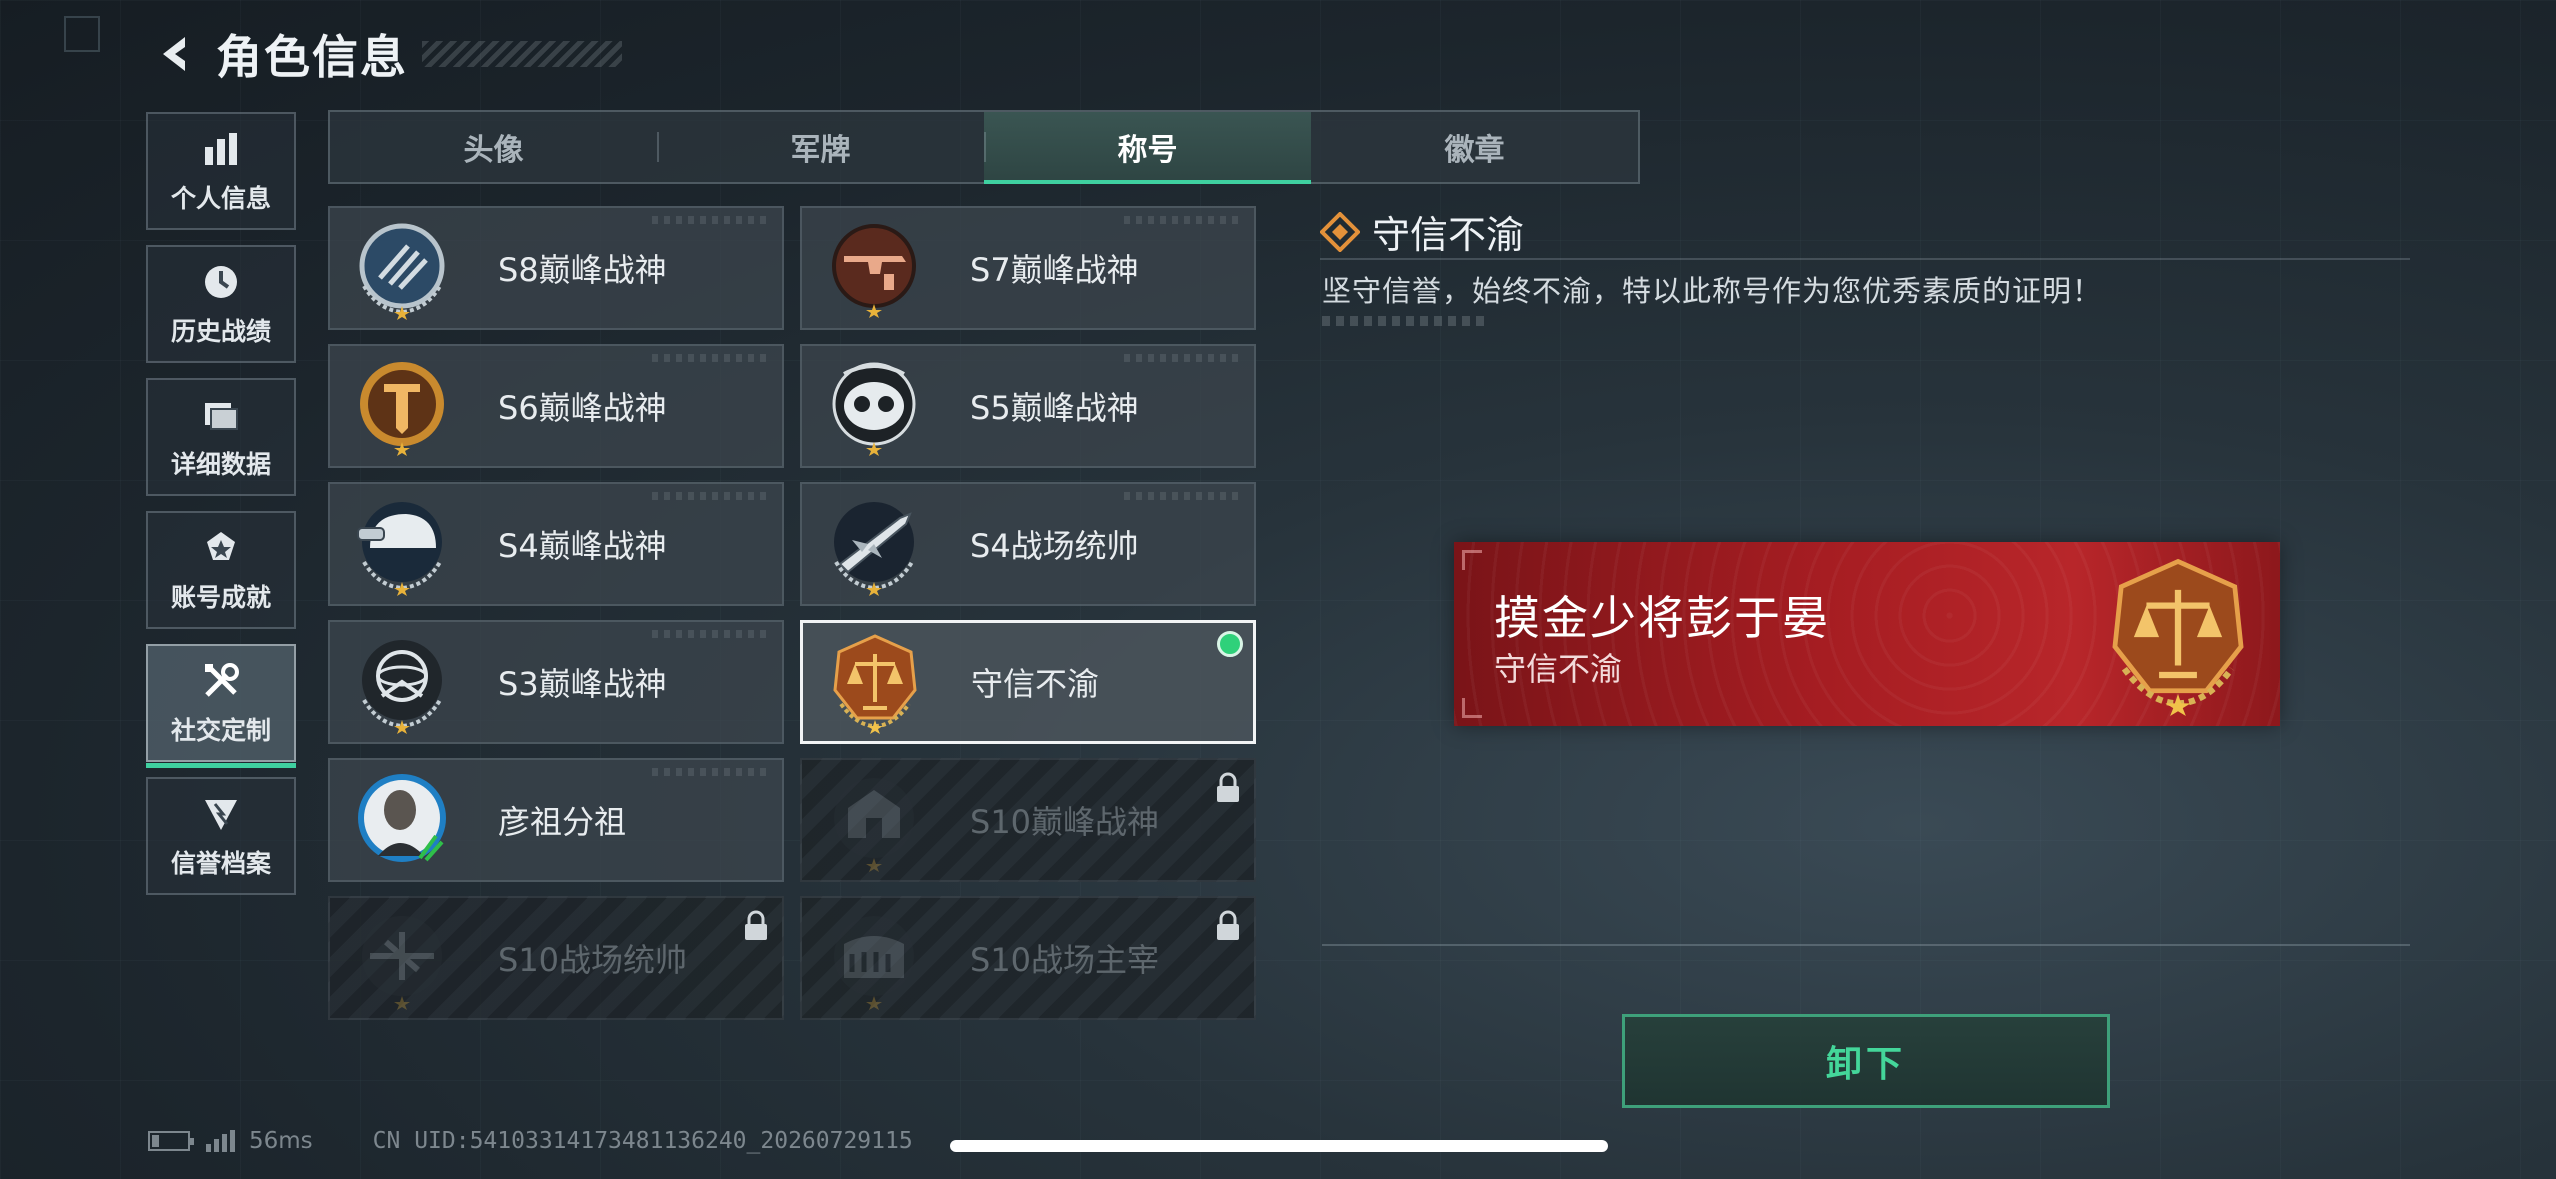  Describe the element at coordinates (281, 1141) in the screenshot. I see `ping-value: 56ms` at that location.